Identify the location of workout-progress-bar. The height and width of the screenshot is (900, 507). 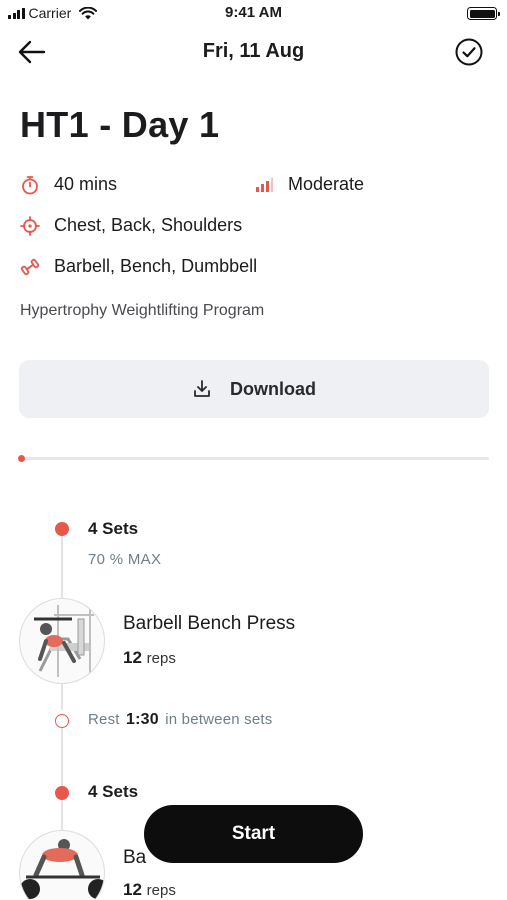
(253, 458).